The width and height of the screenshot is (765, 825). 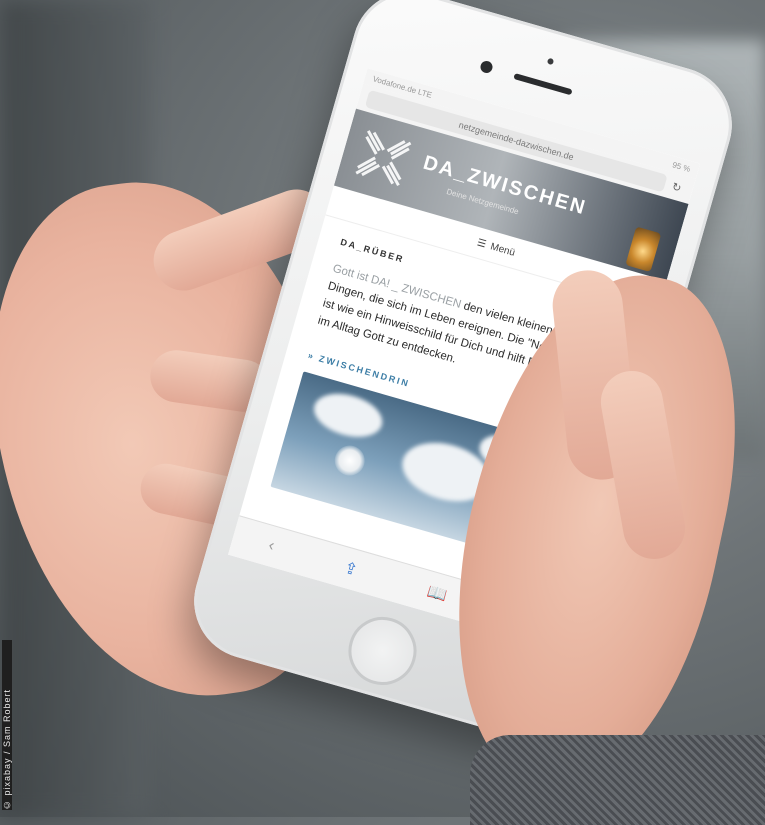 I want to click on photo-credit: © pixabay / Sam Robert, so click(x=7, y=725).